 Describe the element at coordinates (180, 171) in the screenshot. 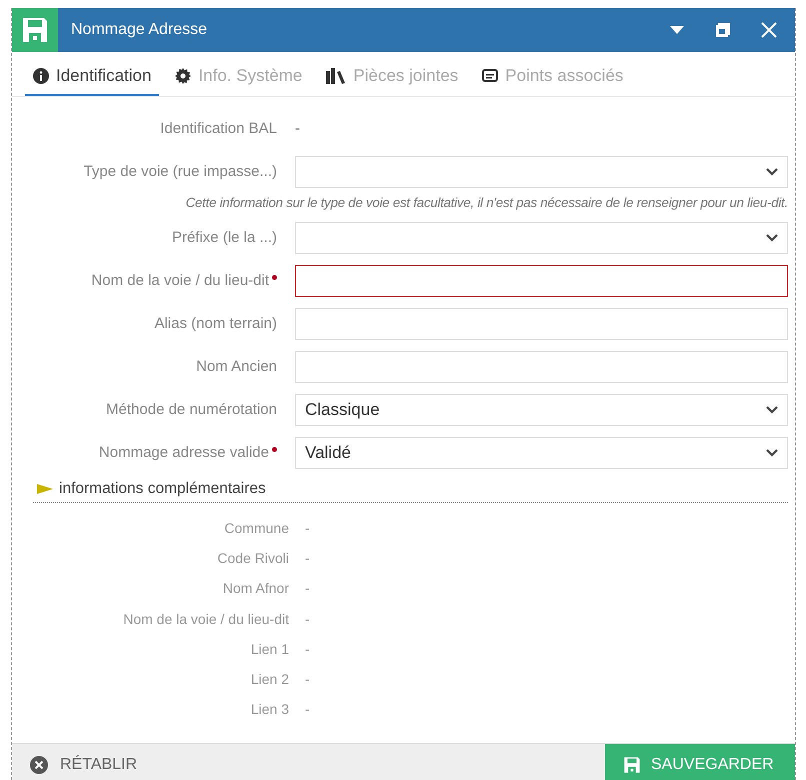

I see `field-label: Type de voie (rue impasse...)` at that location.